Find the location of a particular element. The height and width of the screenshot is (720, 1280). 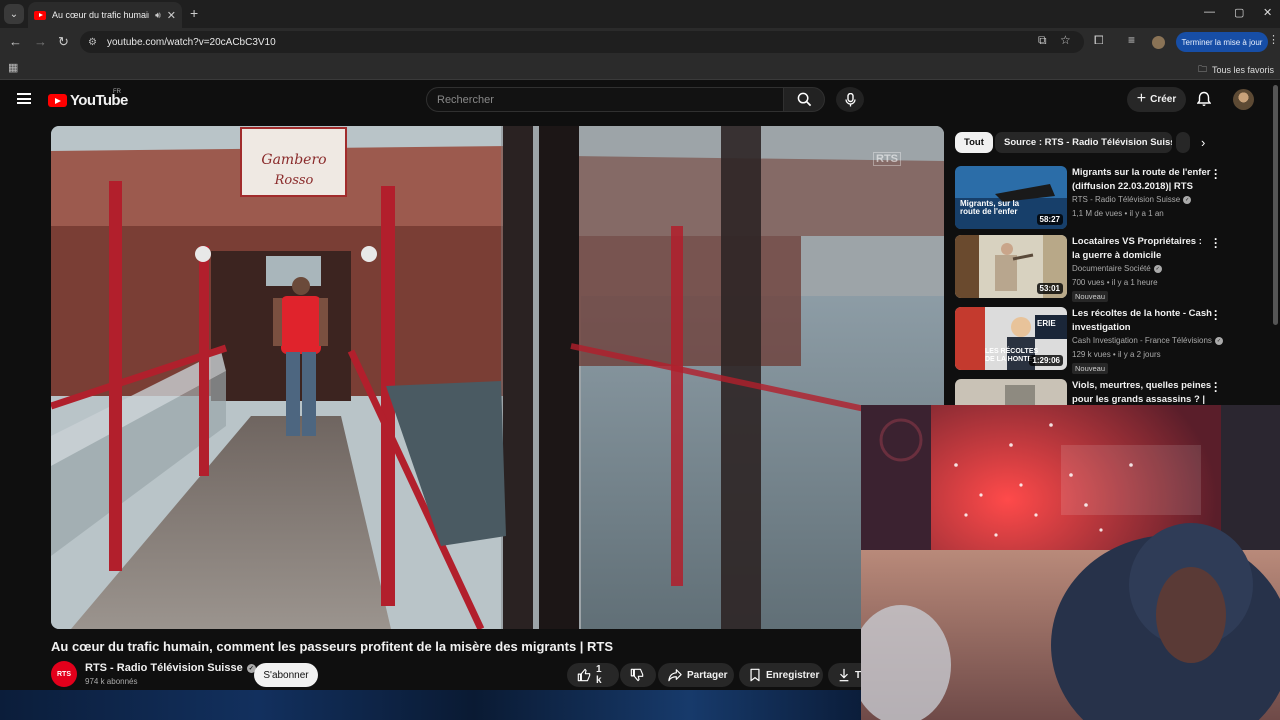

microphone-icon is located at coordinates (850, 99).